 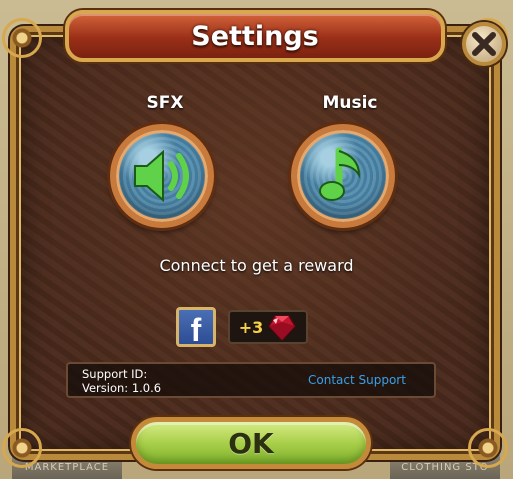 I want to click on music-note-icon, so click(x=340, y=174).